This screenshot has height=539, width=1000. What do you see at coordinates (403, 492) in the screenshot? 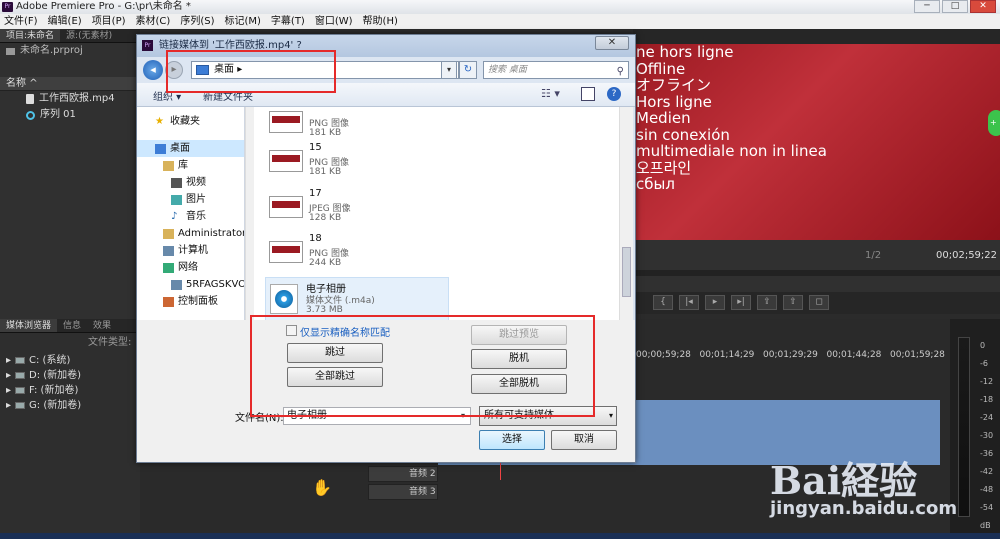
I see `audio-track-header: 音频 3` at bounding box center [403, 492].